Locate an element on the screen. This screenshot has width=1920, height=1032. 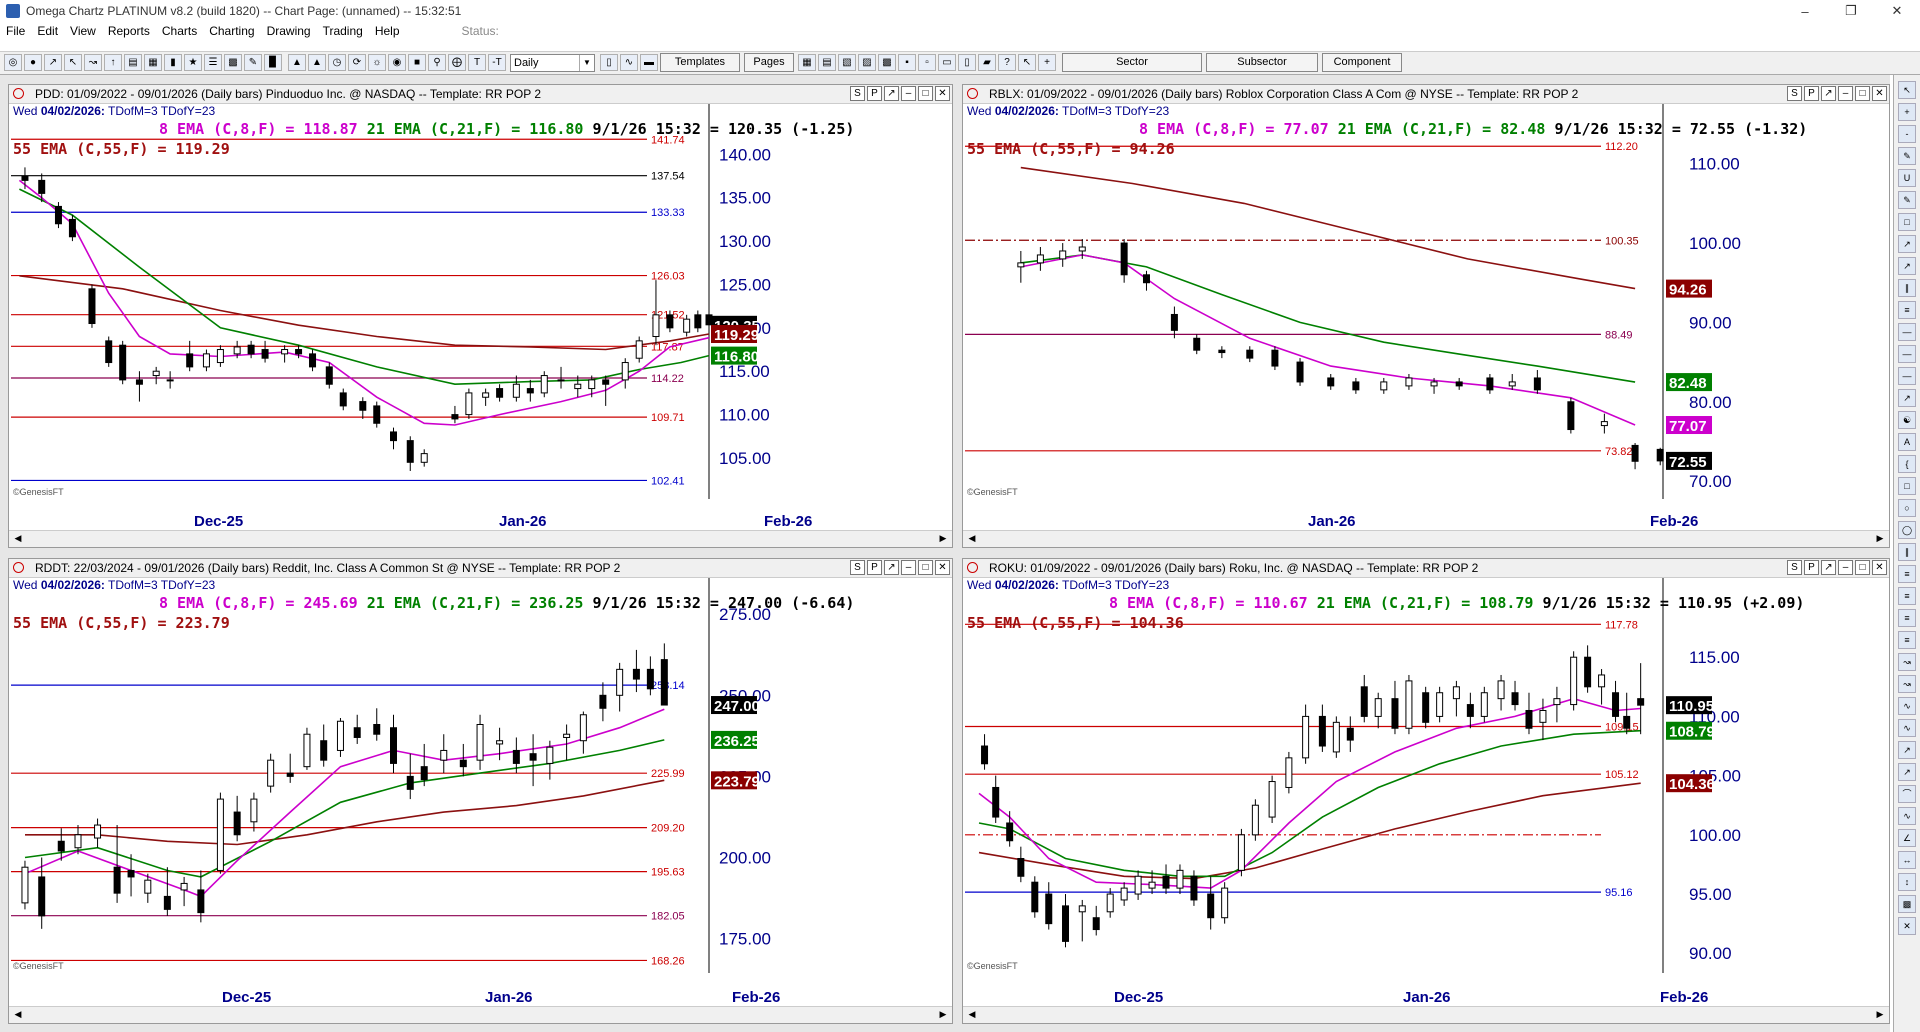
layout9-icon: ▯ is located at coordinates (967, 62).